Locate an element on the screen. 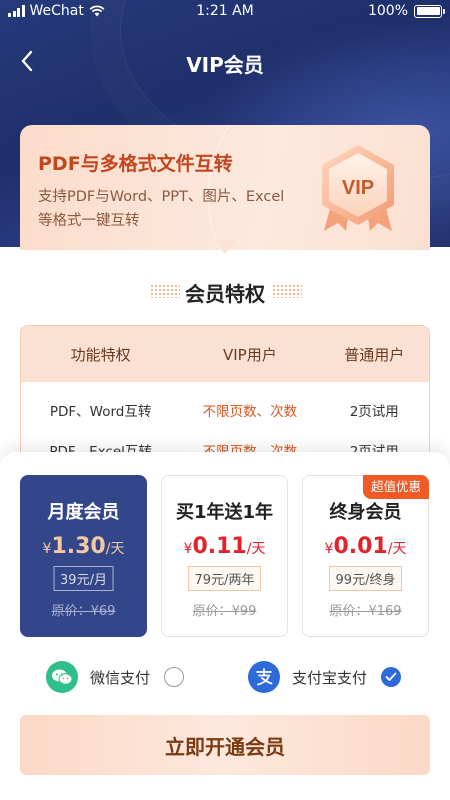 The height and width of the screenshot is (800, 450). plan-card-yearly: 买1年送1年 ¥0.11/天 79元/两年 原价：¥99 is located at coordinates (224, 556).